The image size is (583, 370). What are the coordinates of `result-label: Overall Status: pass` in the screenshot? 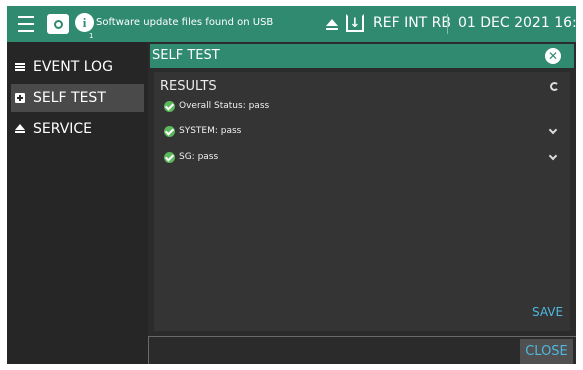 It's located at (224, 106).